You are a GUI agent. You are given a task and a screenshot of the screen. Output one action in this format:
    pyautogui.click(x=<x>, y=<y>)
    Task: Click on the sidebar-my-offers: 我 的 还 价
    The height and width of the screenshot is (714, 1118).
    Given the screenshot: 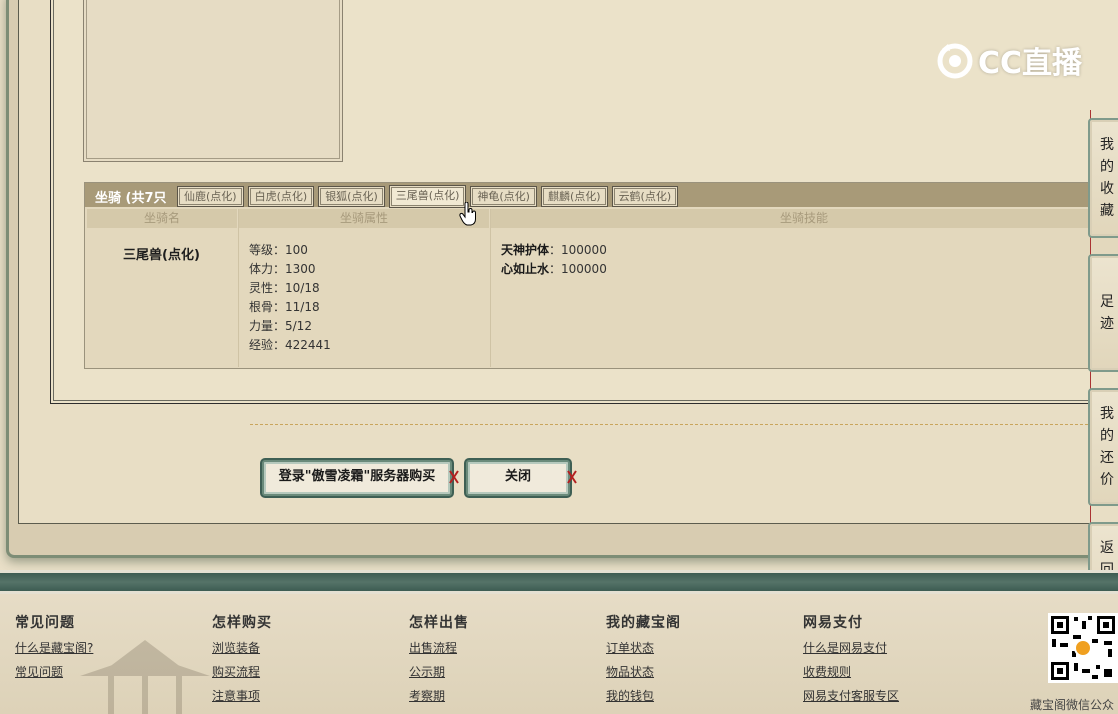 What is the action you would take?
    pyautogui.click(x=1103, y=447)
    